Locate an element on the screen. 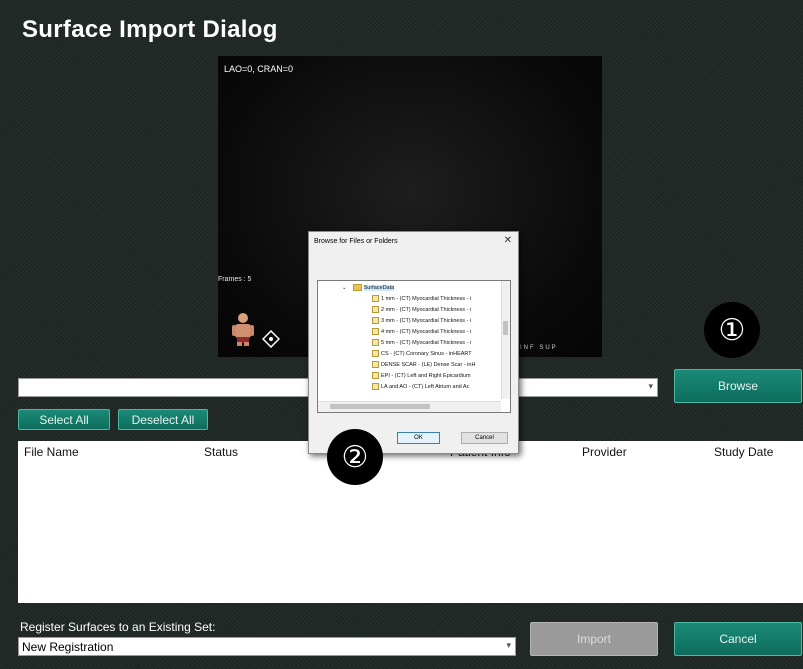  column-header-provider: Provider is located at coordinates (604, 452).